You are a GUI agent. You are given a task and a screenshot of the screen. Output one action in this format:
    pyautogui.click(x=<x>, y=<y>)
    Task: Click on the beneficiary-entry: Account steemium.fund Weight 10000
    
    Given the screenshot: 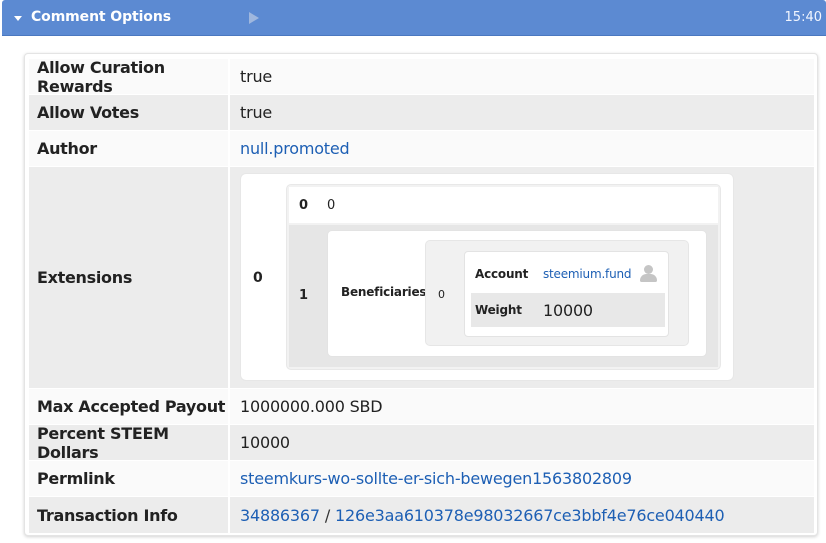 What is the action you would take?
    pyautogui.click(x=566, y=294)
    